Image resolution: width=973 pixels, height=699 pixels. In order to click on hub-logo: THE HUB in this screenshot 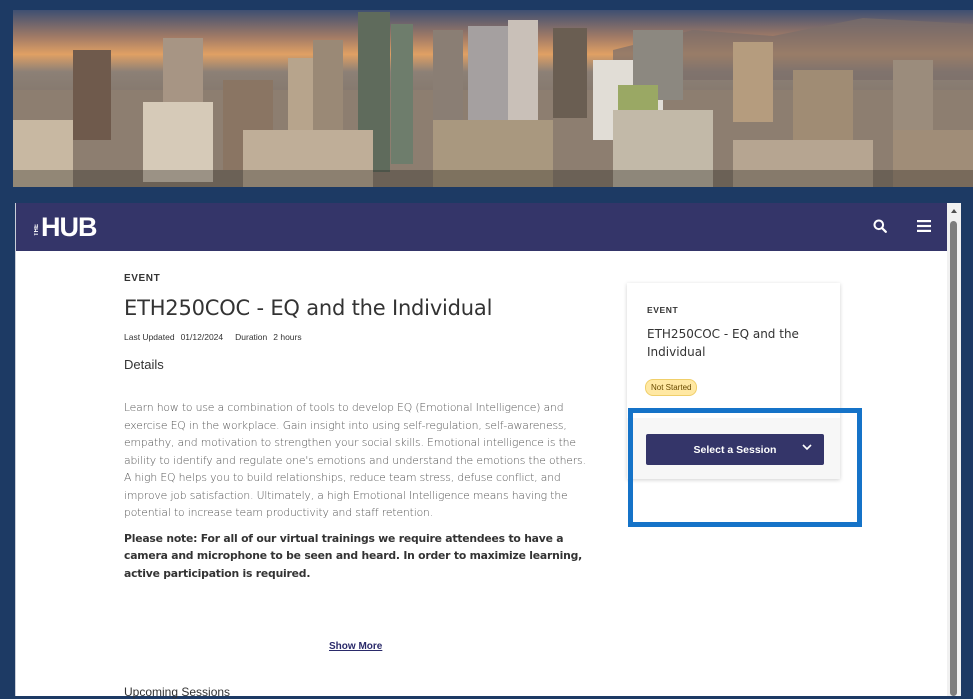, I will do `click(65, 227)`.